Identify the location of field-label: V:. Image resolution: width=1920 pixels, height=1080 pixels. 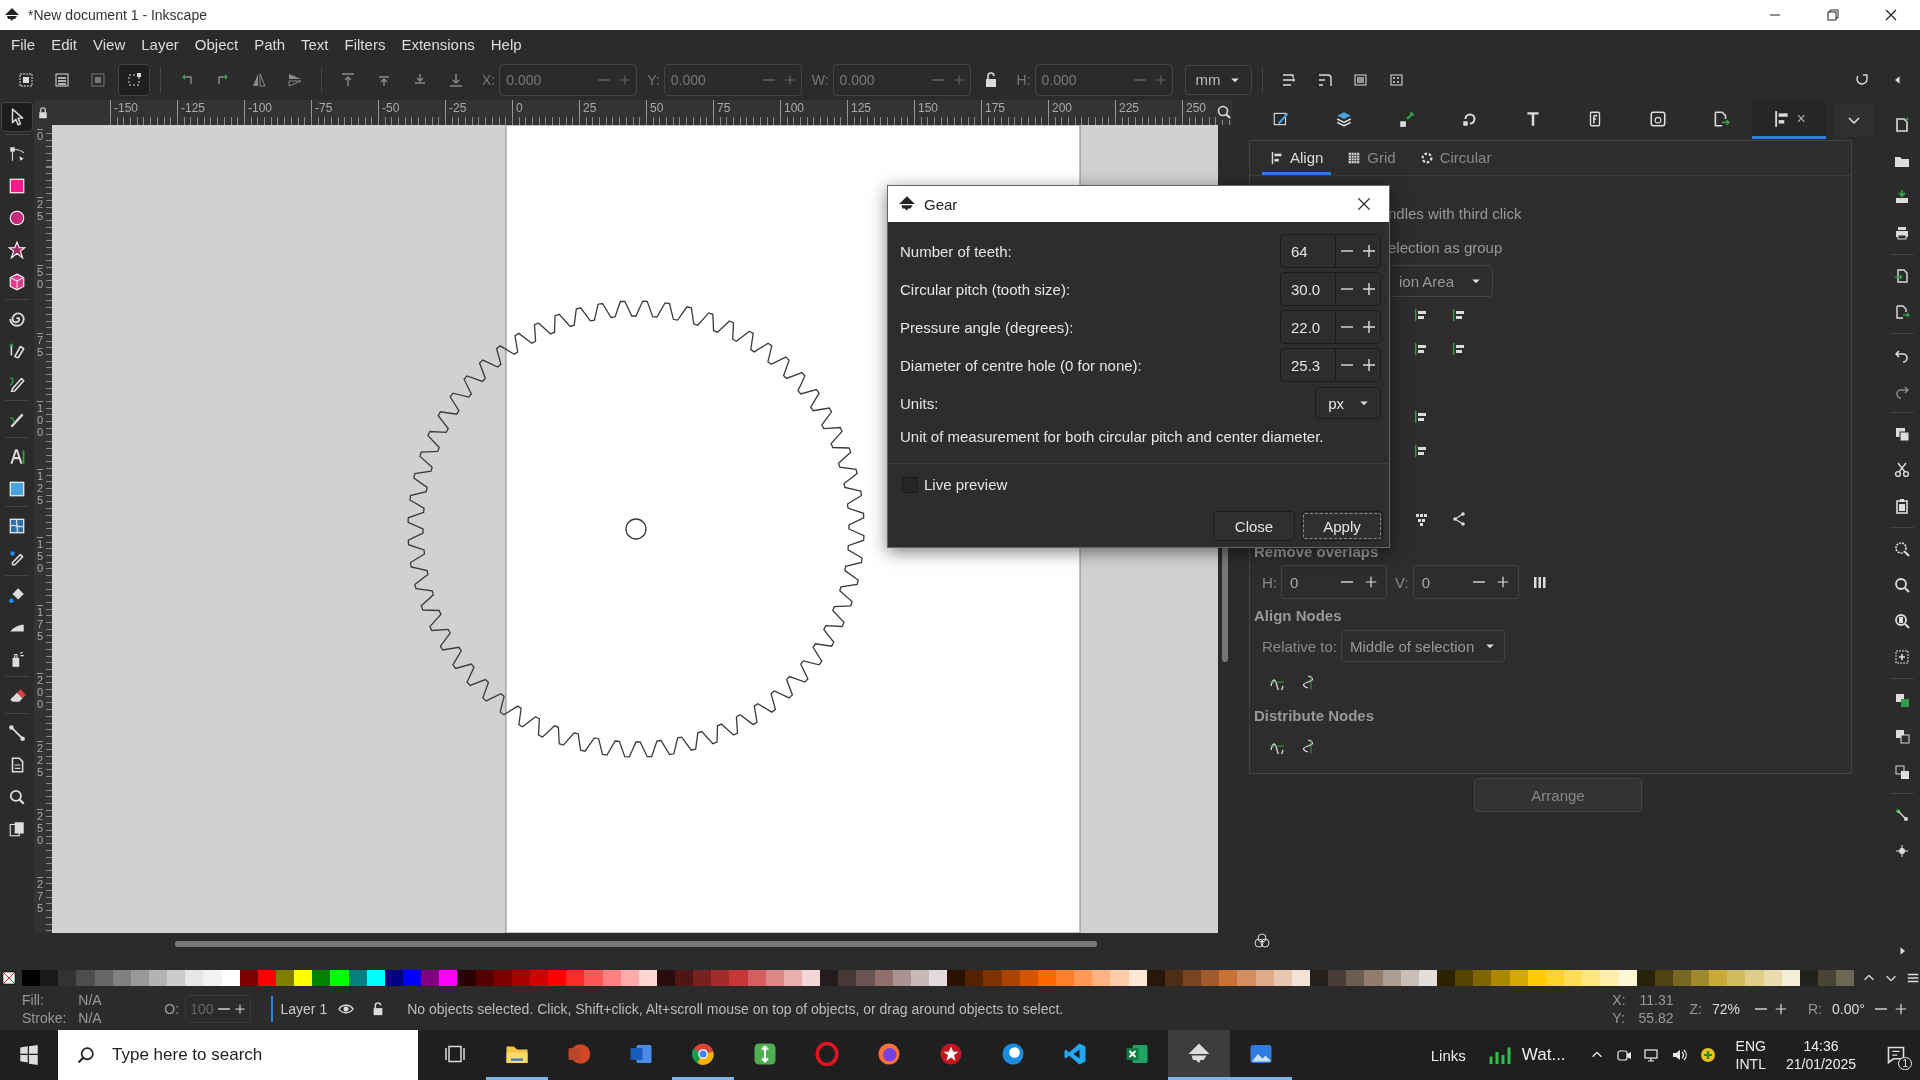
(1402, 582).